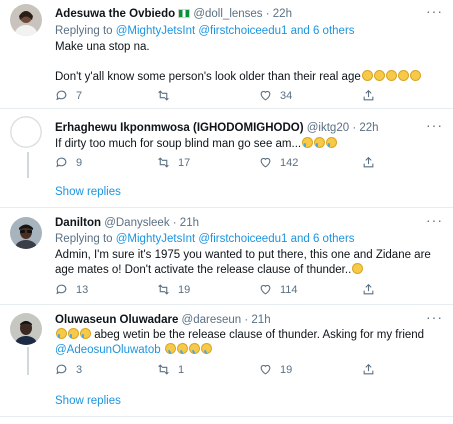  I want to click on retweet-button, so click(167, 95).